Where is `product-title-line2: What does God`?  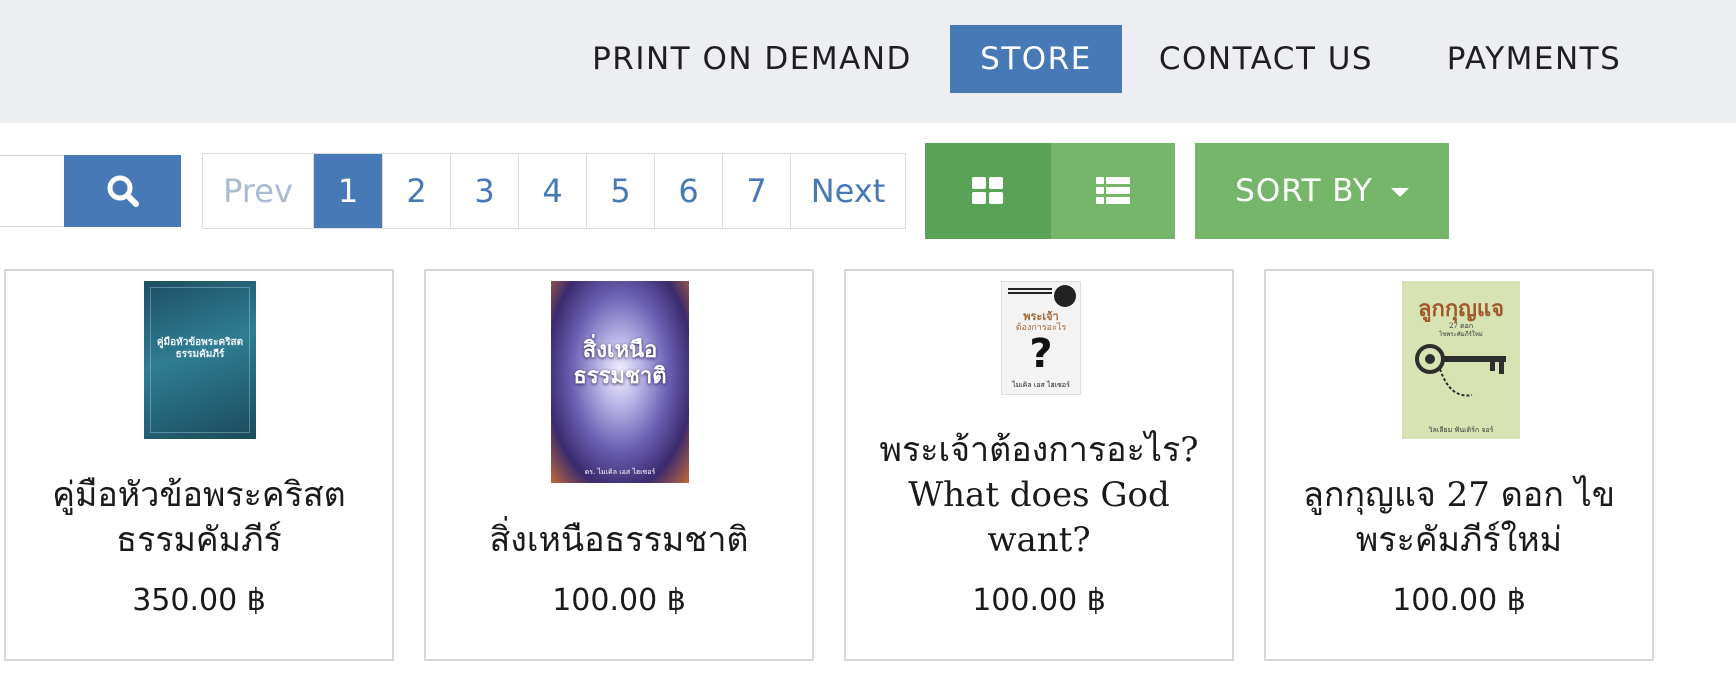 product-title-line2: What does God is located at coordinates (1039, 495).